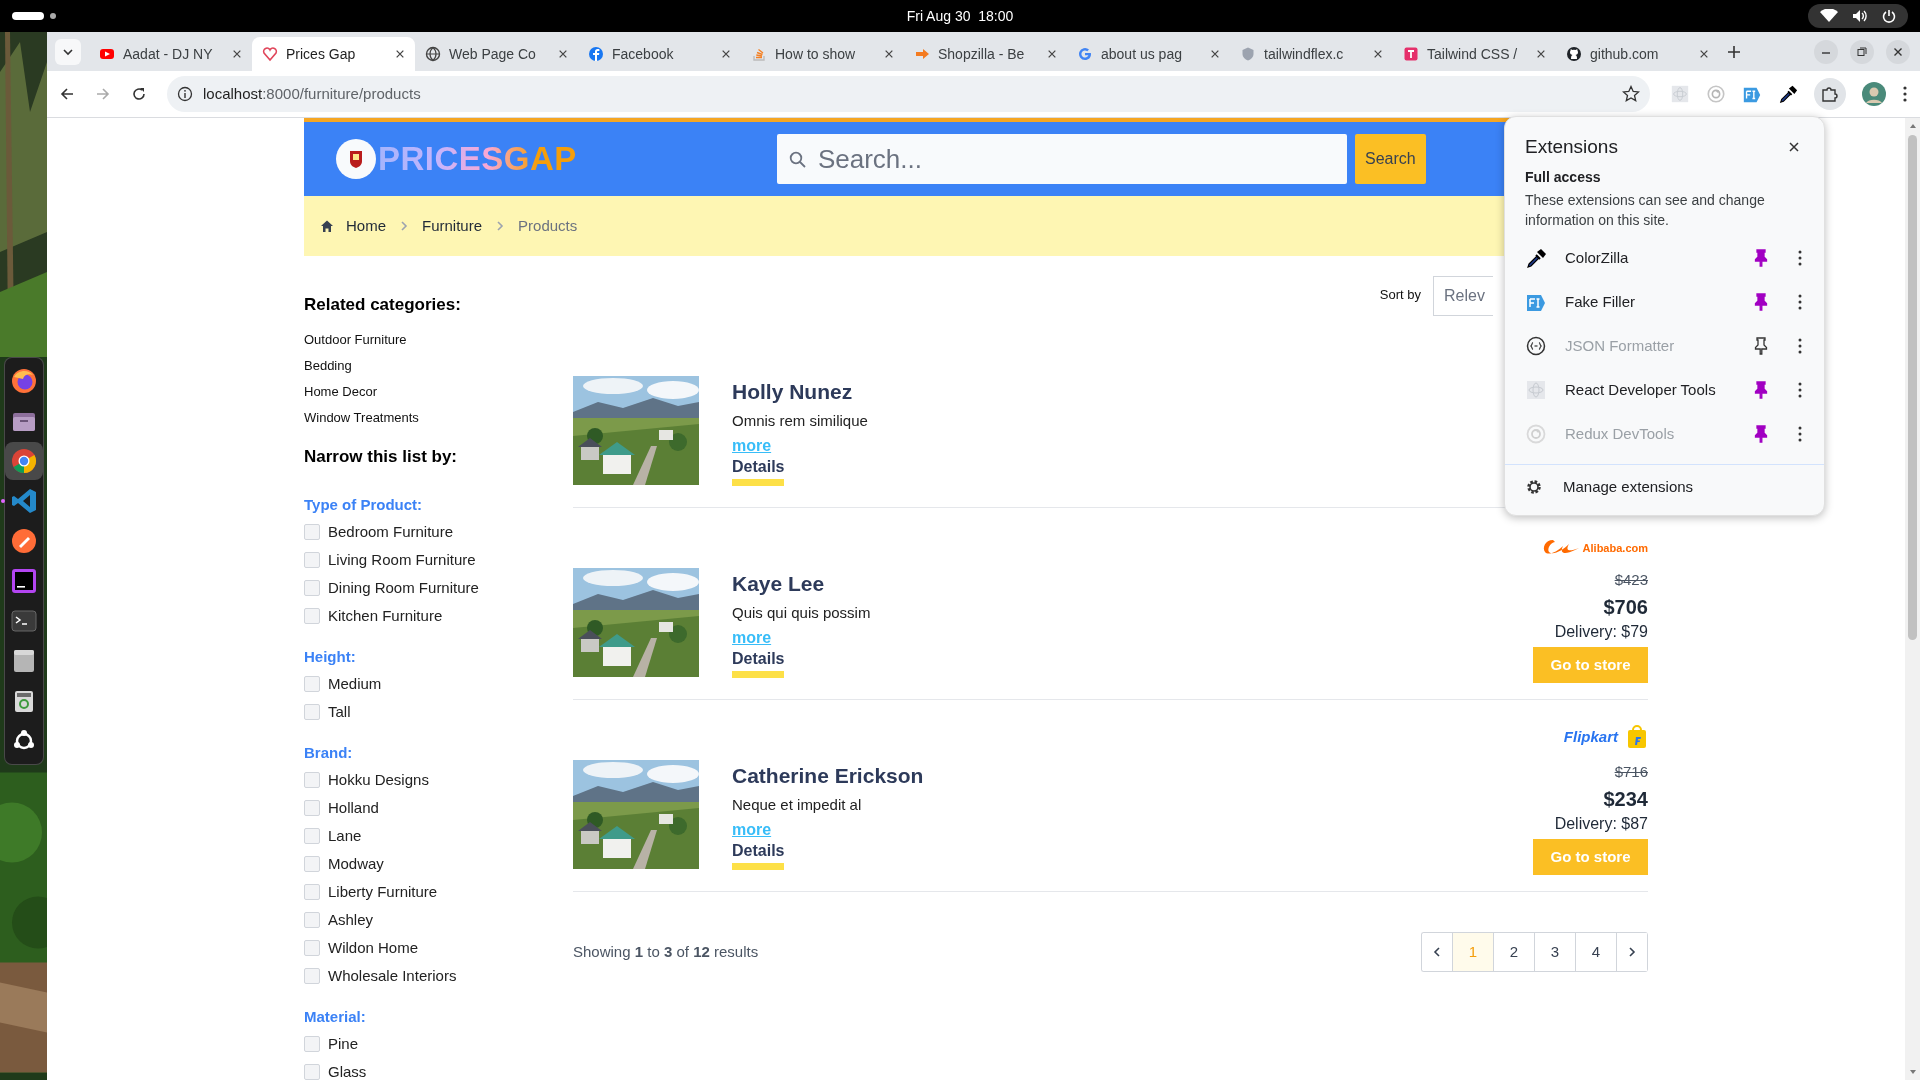 The image size is (1920, 1080). I want to click on extension-item: ColorZilla, so click(1664, 258).